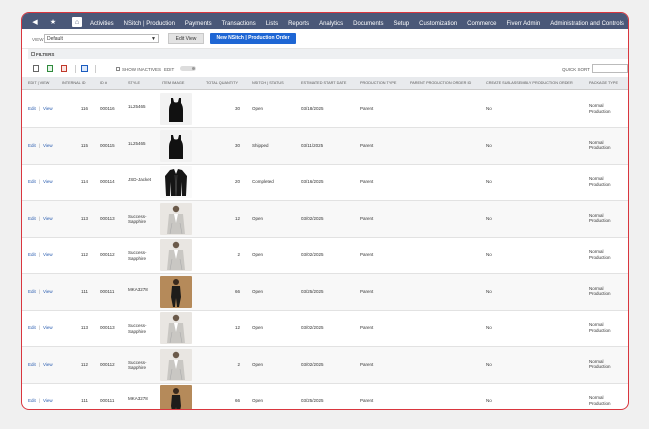 The width and height of the screenshot is (649, 429). What do you see at coordinates (118, 69) in the screenshot?
I see `show-inactives-checkbox` at bounding box center [118, 69].